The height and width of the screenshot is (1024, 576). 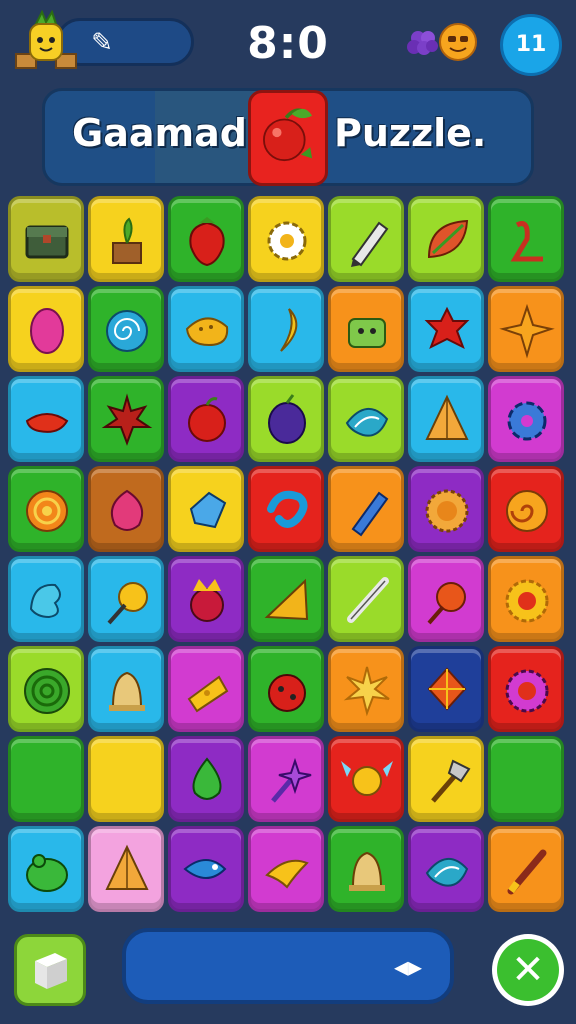 I want to click on pineapple-mascot-icon, so click(x=46, y=39).